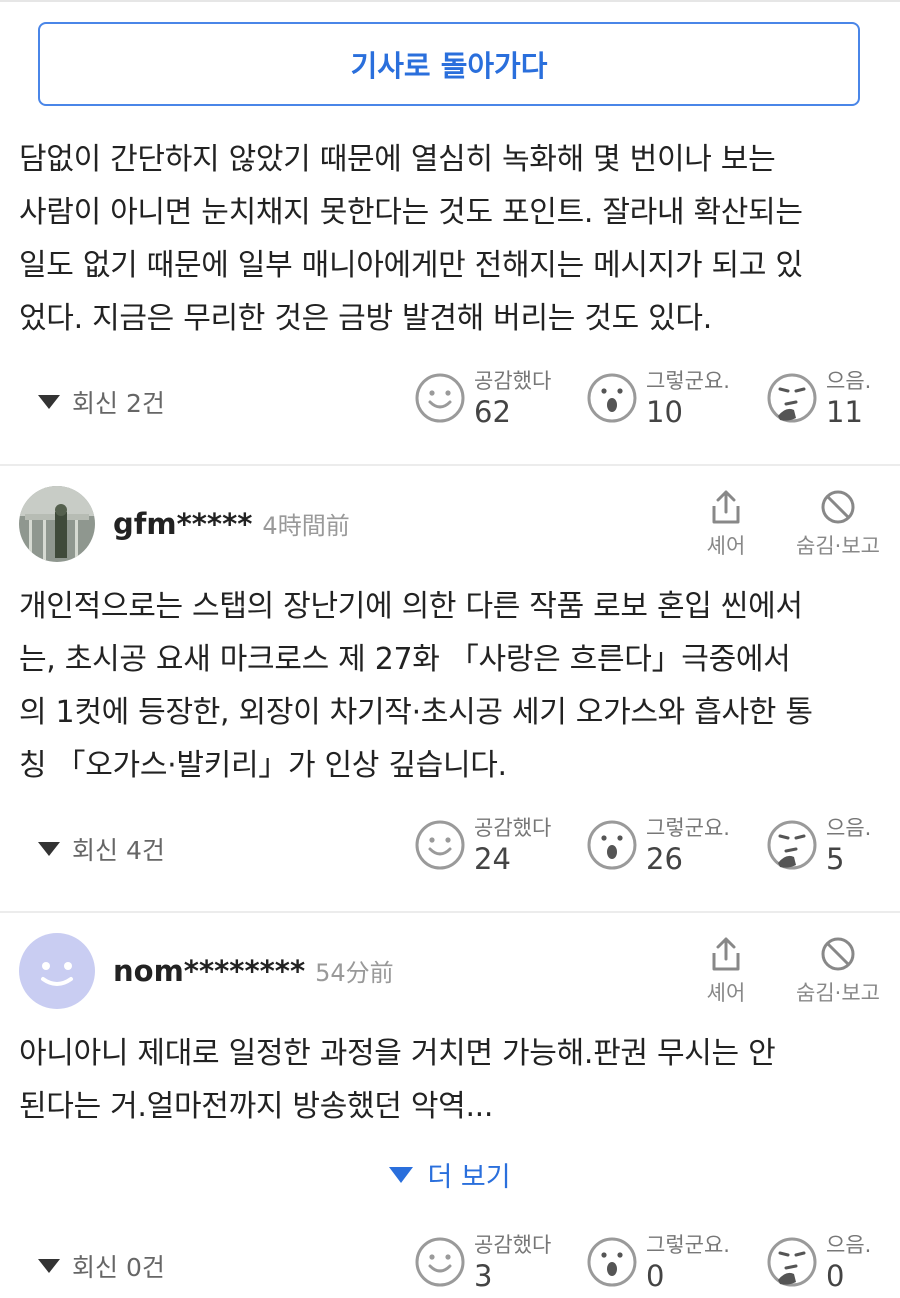 This screenshot has width=900, height=1298. I want to click on reaction-empathy: 공감했다 24, so click(482, 846).